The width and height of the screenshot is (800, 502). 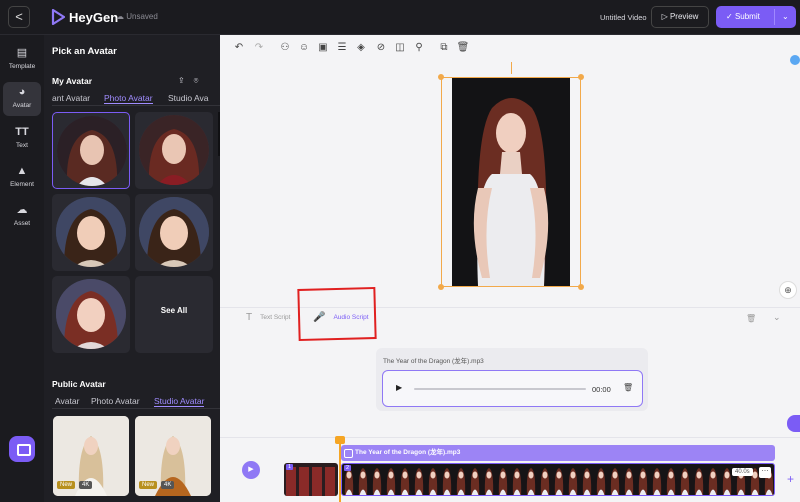 What do you see at coordinates (304, 48) in the screenshot?
I see `emoji-icon: ☺` at bounding box center [304, 48].